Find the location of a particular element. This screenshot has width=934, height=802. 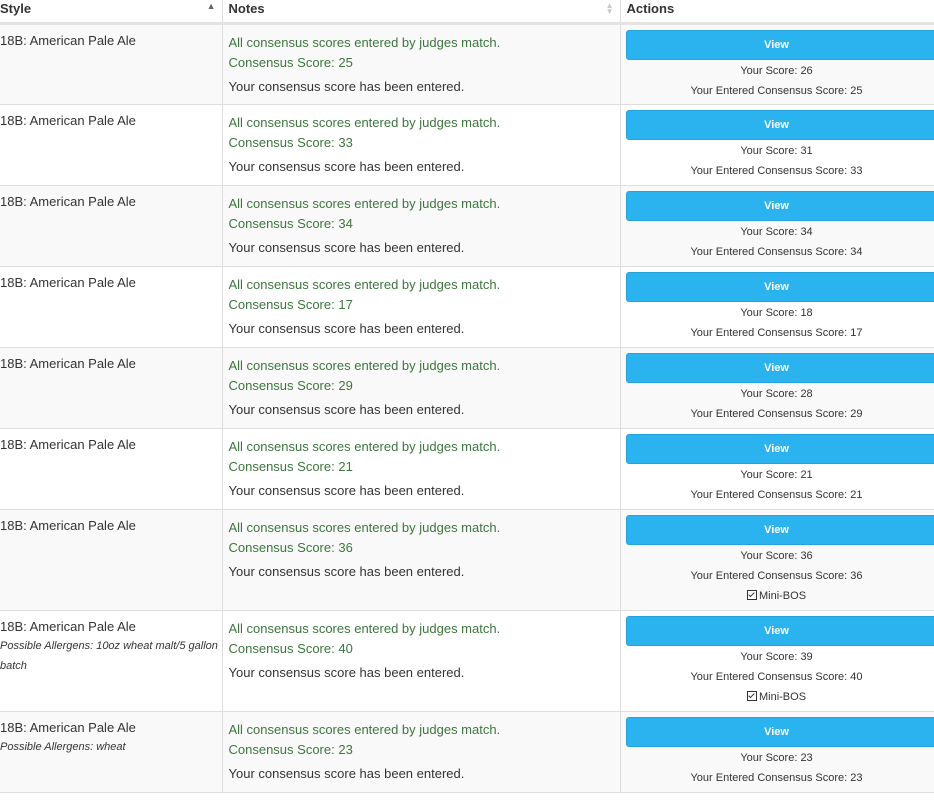

your-score: Your Score: 31 is located at coordinates (776, 151).